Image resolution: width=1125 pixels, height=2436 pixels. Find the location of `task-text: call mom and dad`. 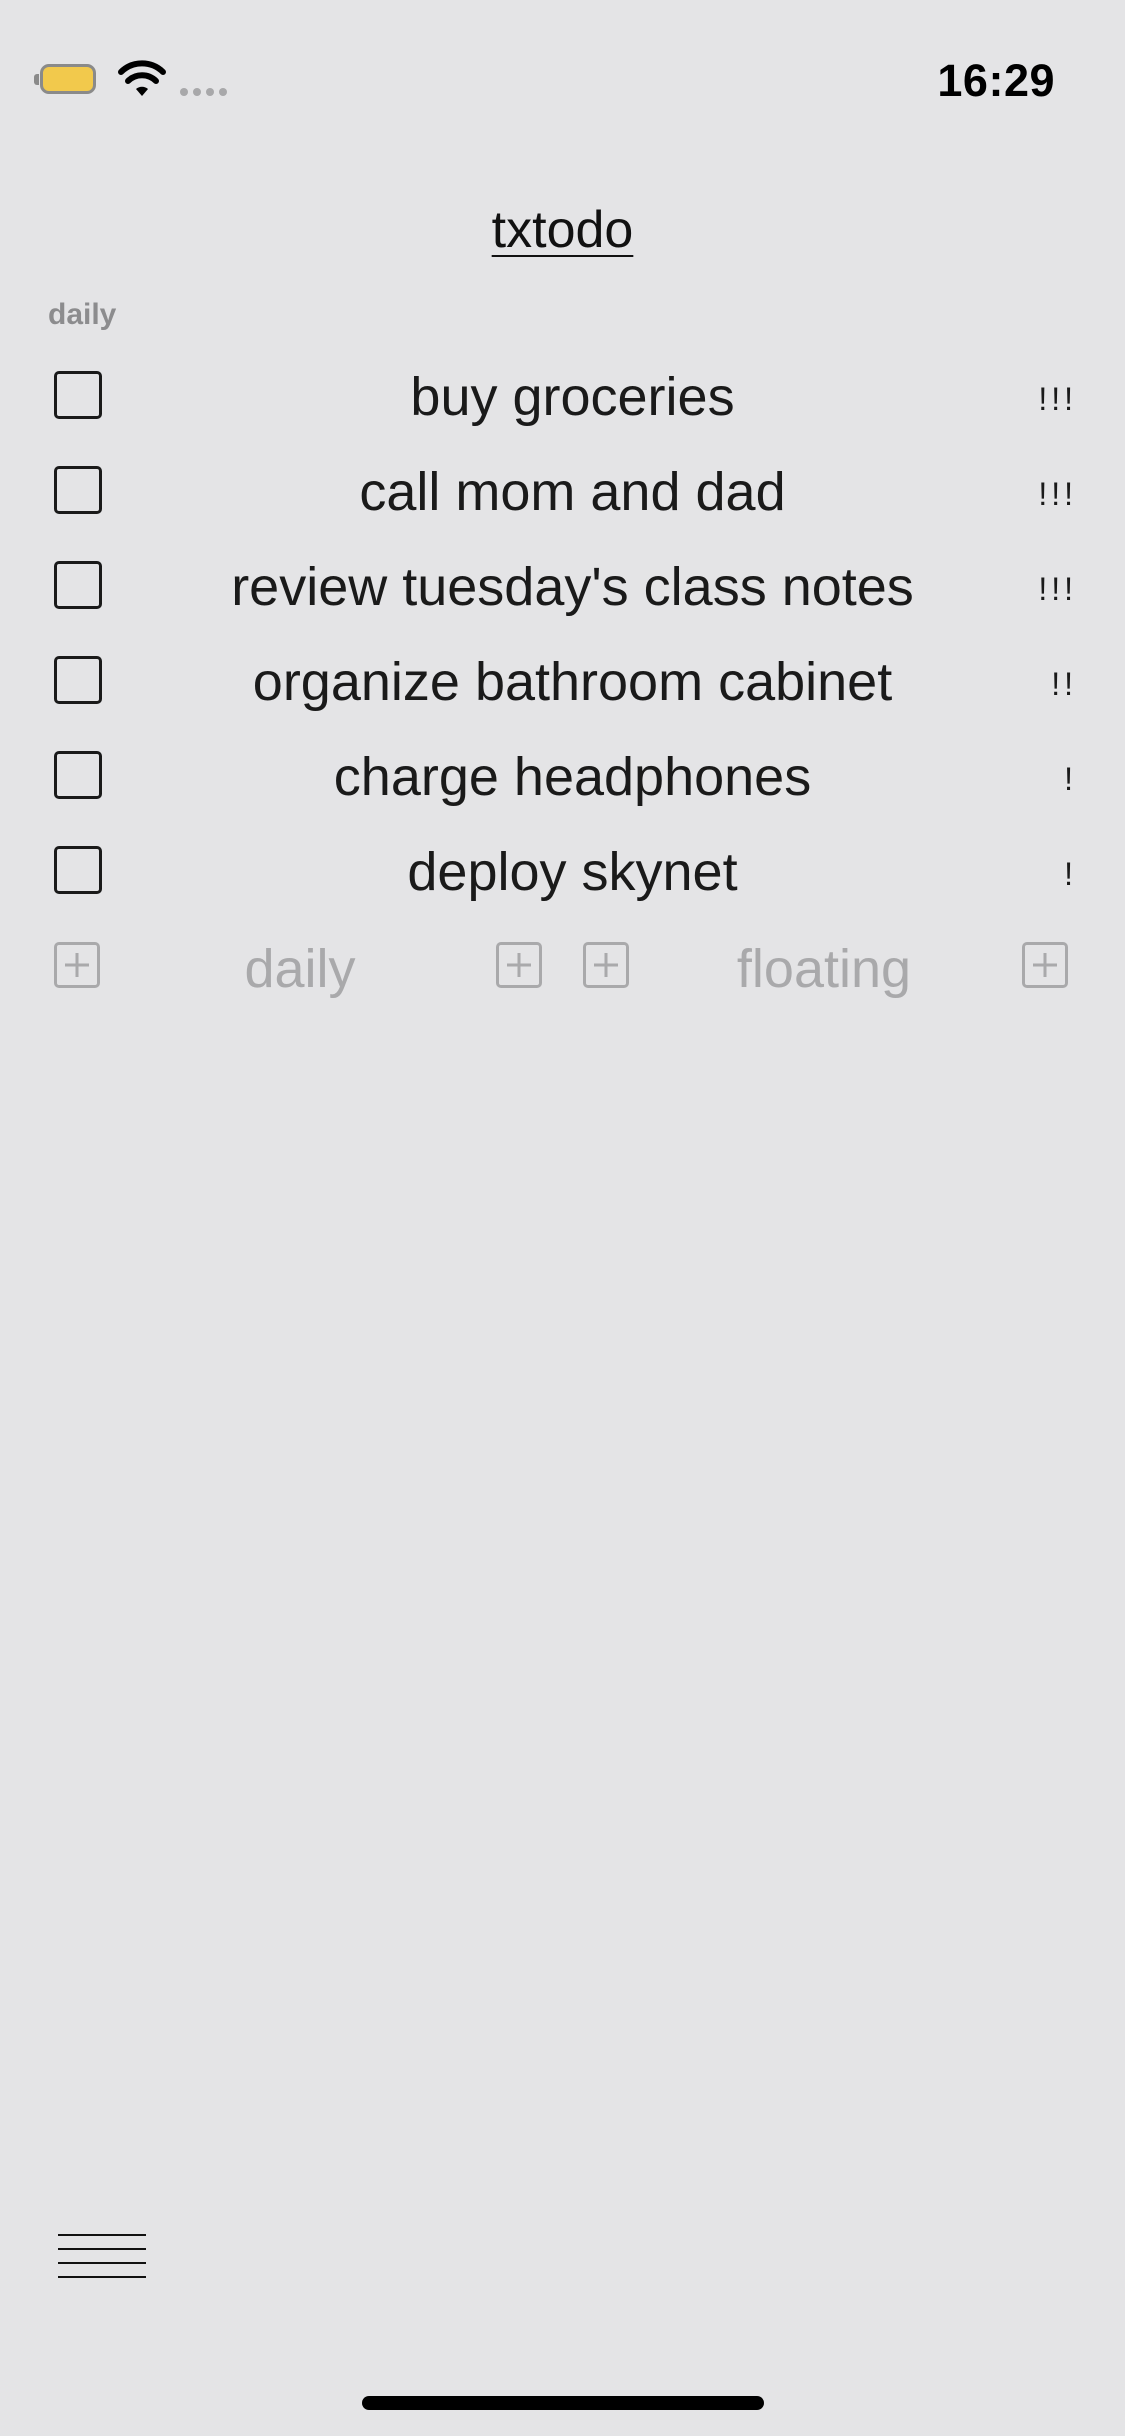

task-text: call mom and dad is located at coordinates (572, 492).